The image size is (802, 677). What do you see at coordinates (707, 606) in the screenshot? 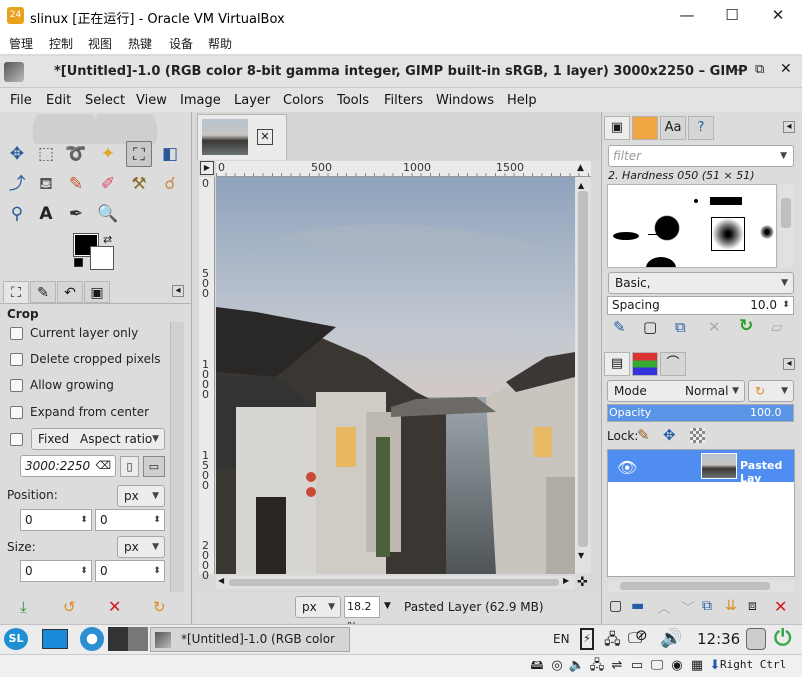
I see `duplicate-layer-icon: ⧉` at bounding box center [707, 606].